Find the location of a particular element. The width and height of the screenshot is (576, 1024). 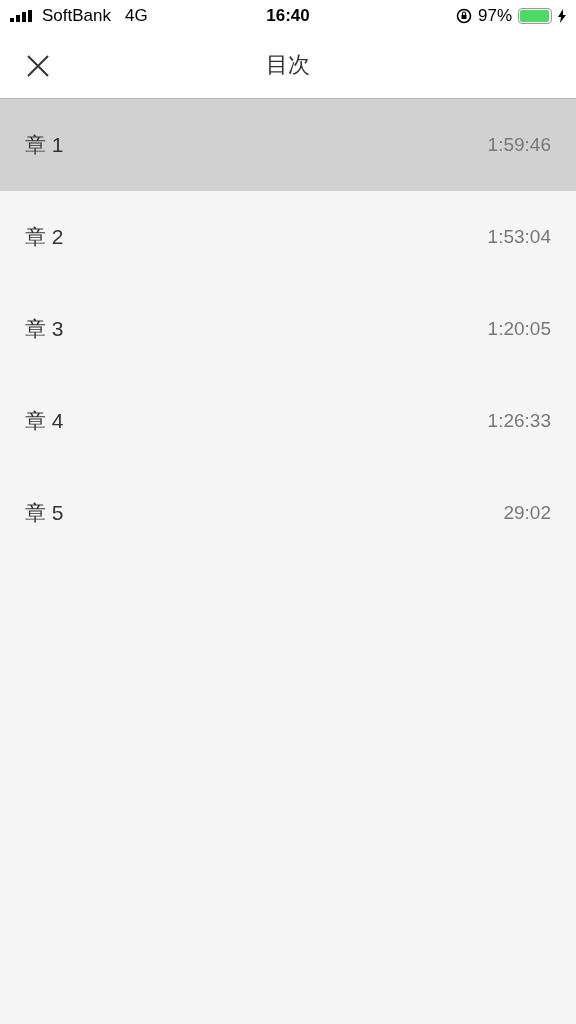

chapter-duration: 29:02 is located at coordinates (527, 513).